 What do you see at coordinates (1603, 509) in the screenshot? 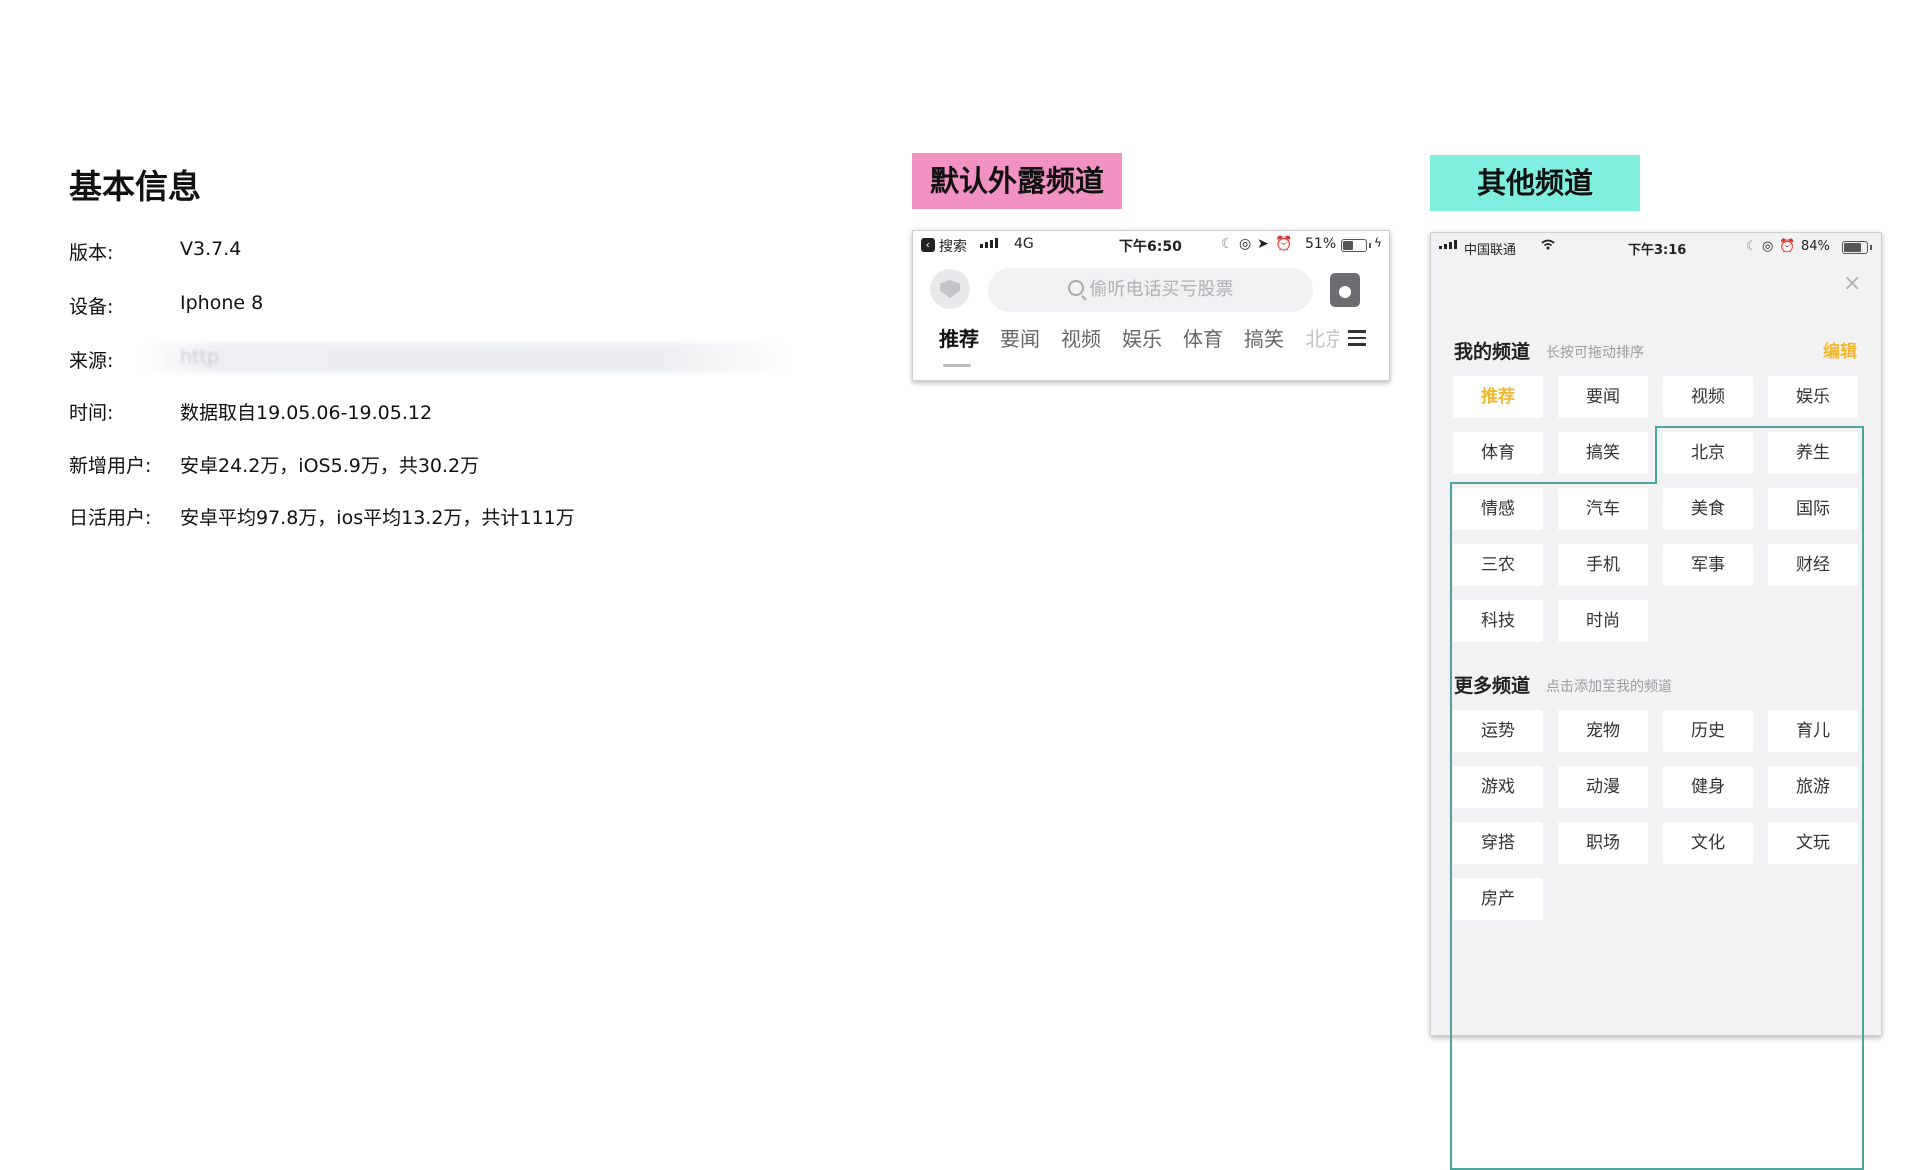
I see `my-channel-chip: 汽车` at bounding box center [1603, 509].